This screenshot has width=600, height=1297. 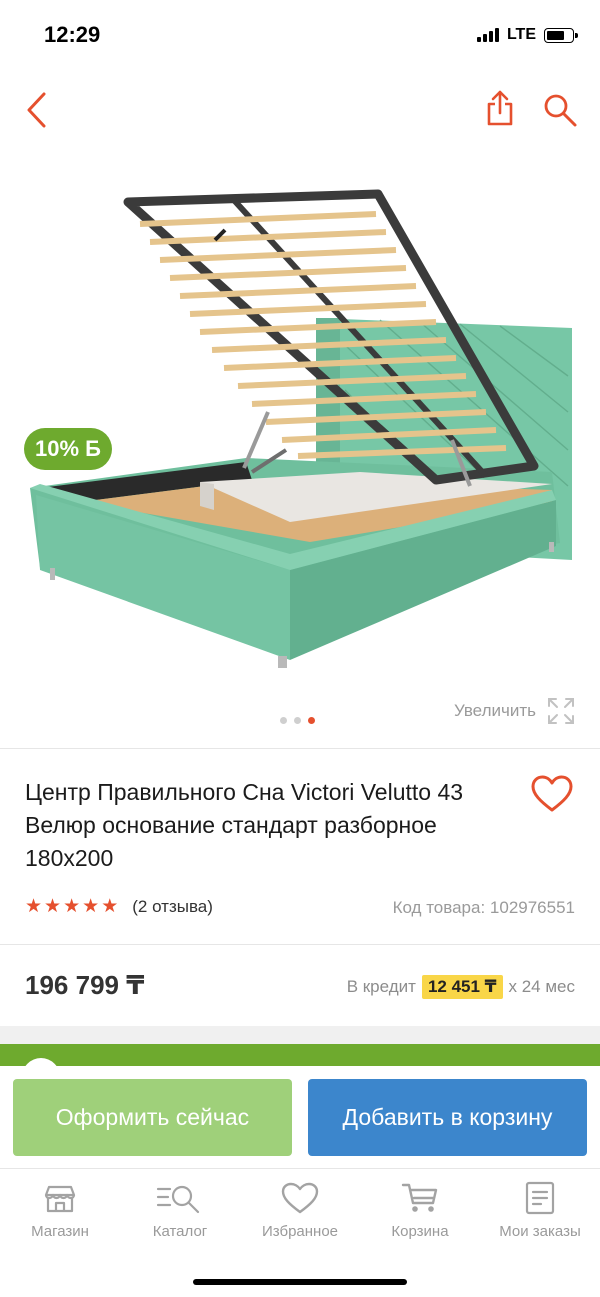 I want to click on search-icon, so click(x=560, y=110).